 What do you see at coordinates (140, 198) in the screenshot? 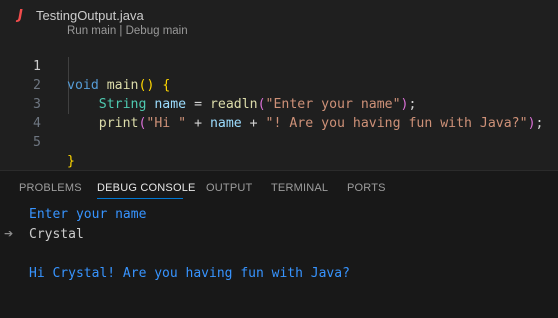
I see `active-tab-indicator` at bounding box center [140, 198].